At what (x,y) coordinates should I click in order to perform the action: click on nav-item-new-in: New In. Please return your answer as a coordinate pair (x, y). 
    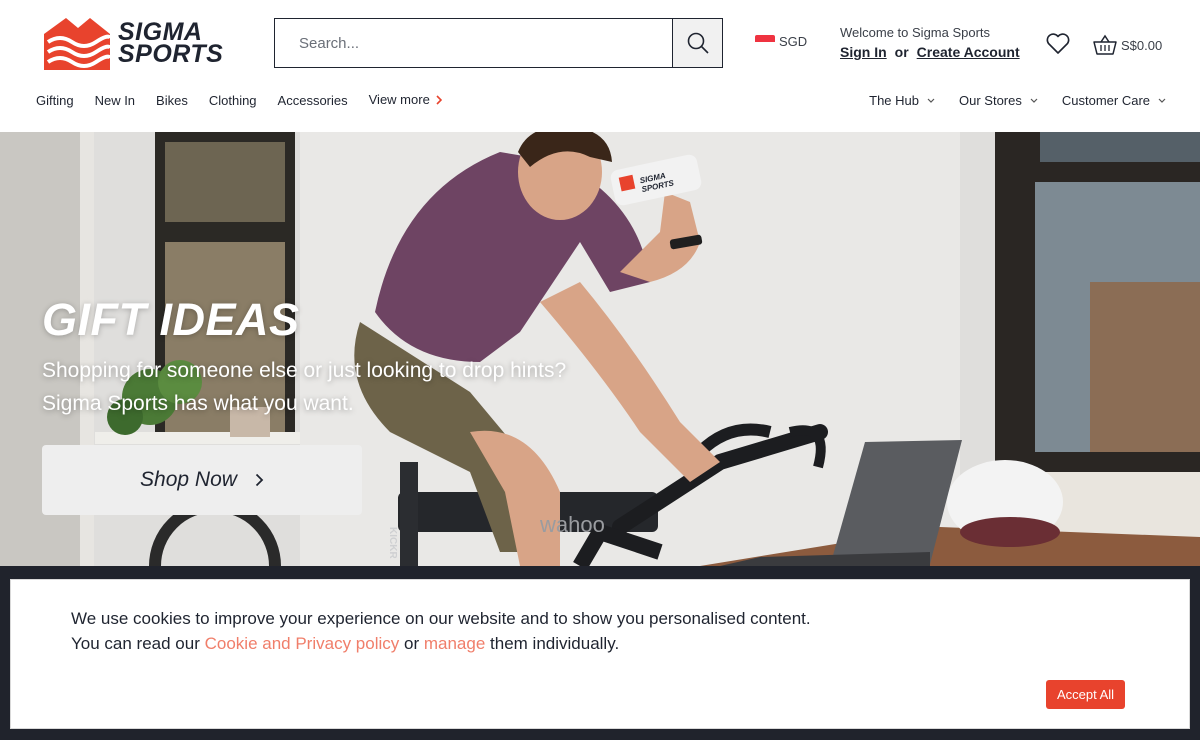
    Looking at the image, I should click on (115, 100).